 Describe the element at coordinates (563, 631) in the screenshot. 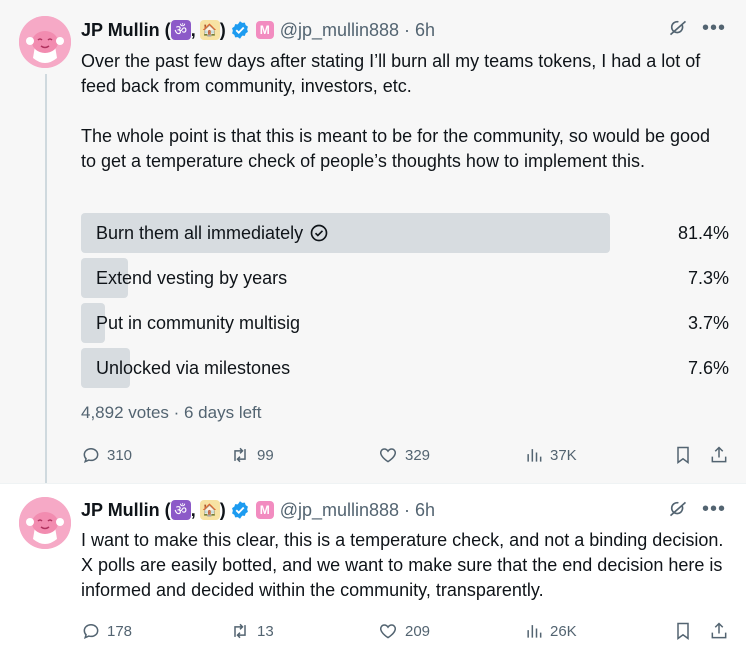

I see `views-count: 26K` at that location.